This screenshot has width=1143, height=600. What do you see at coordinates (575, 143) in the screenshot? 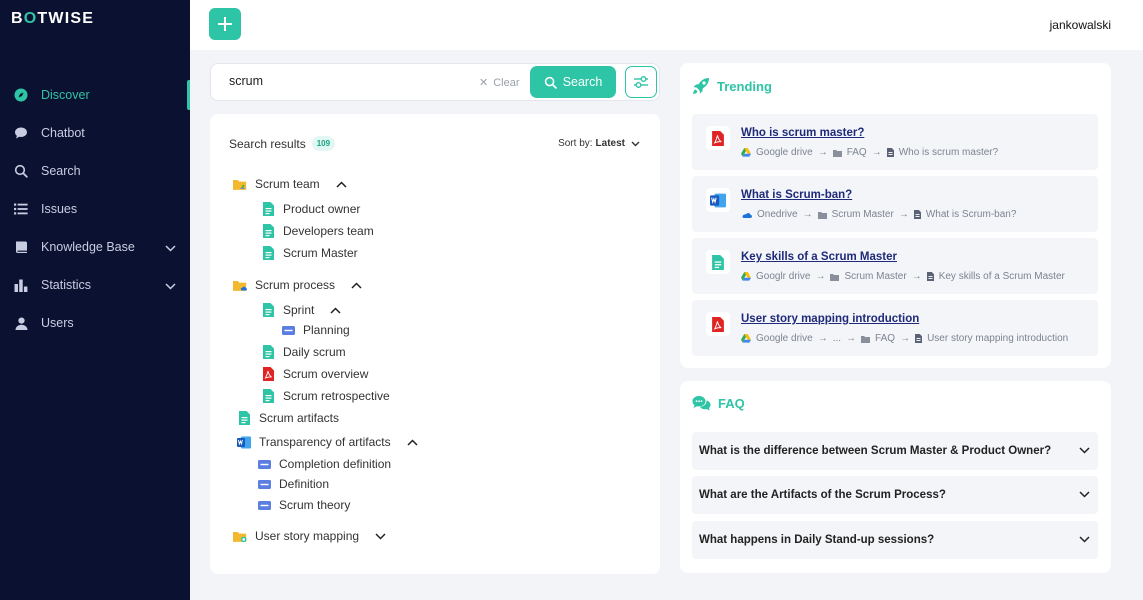
I see `sort-label: Sort by:` at bounding box center [575, 143].